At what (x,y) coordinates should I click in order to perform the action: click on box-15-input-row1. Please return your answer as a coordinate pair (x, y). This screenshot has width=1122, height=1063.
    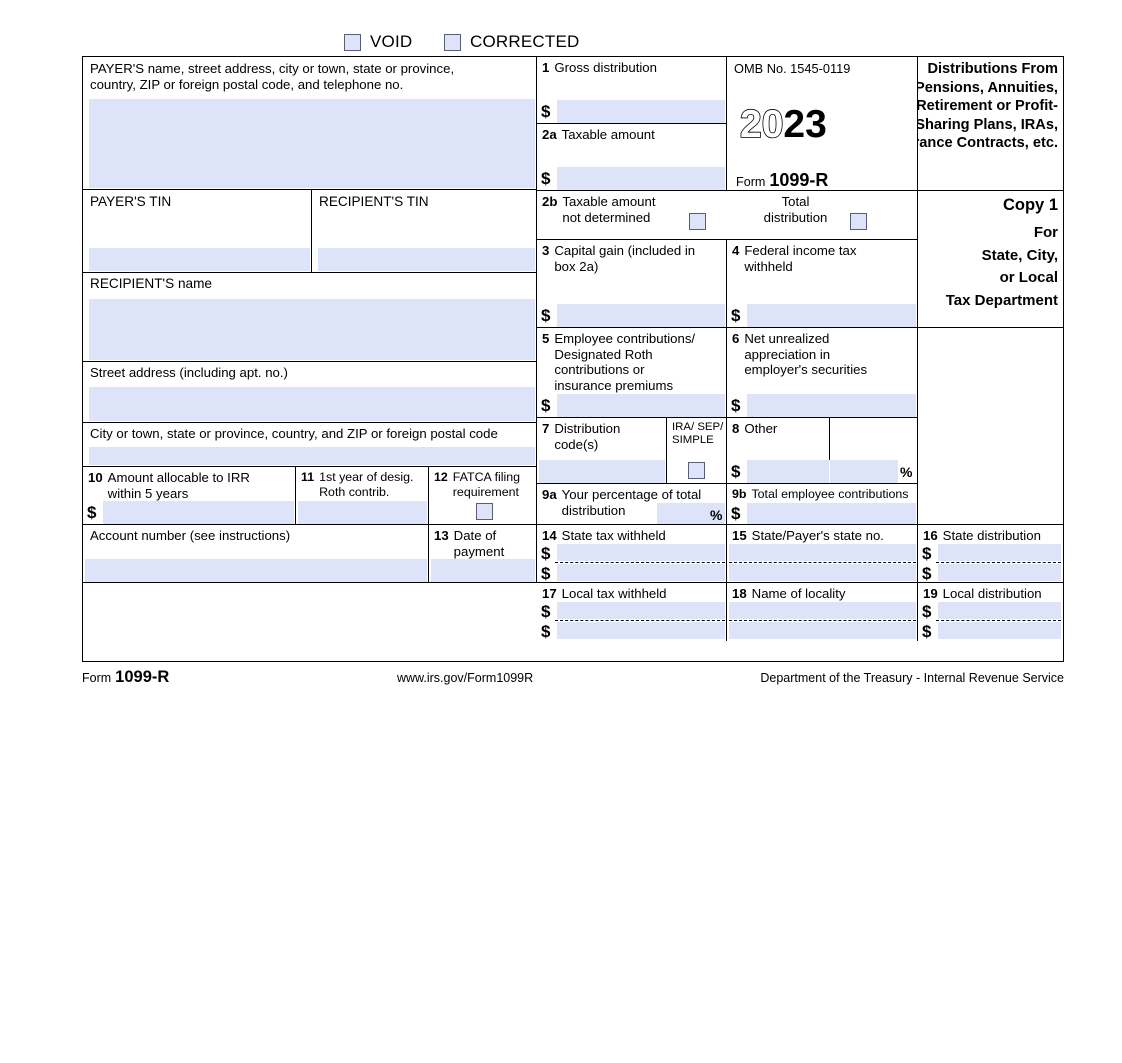
    Looking at the image, I should click on (822, 552).